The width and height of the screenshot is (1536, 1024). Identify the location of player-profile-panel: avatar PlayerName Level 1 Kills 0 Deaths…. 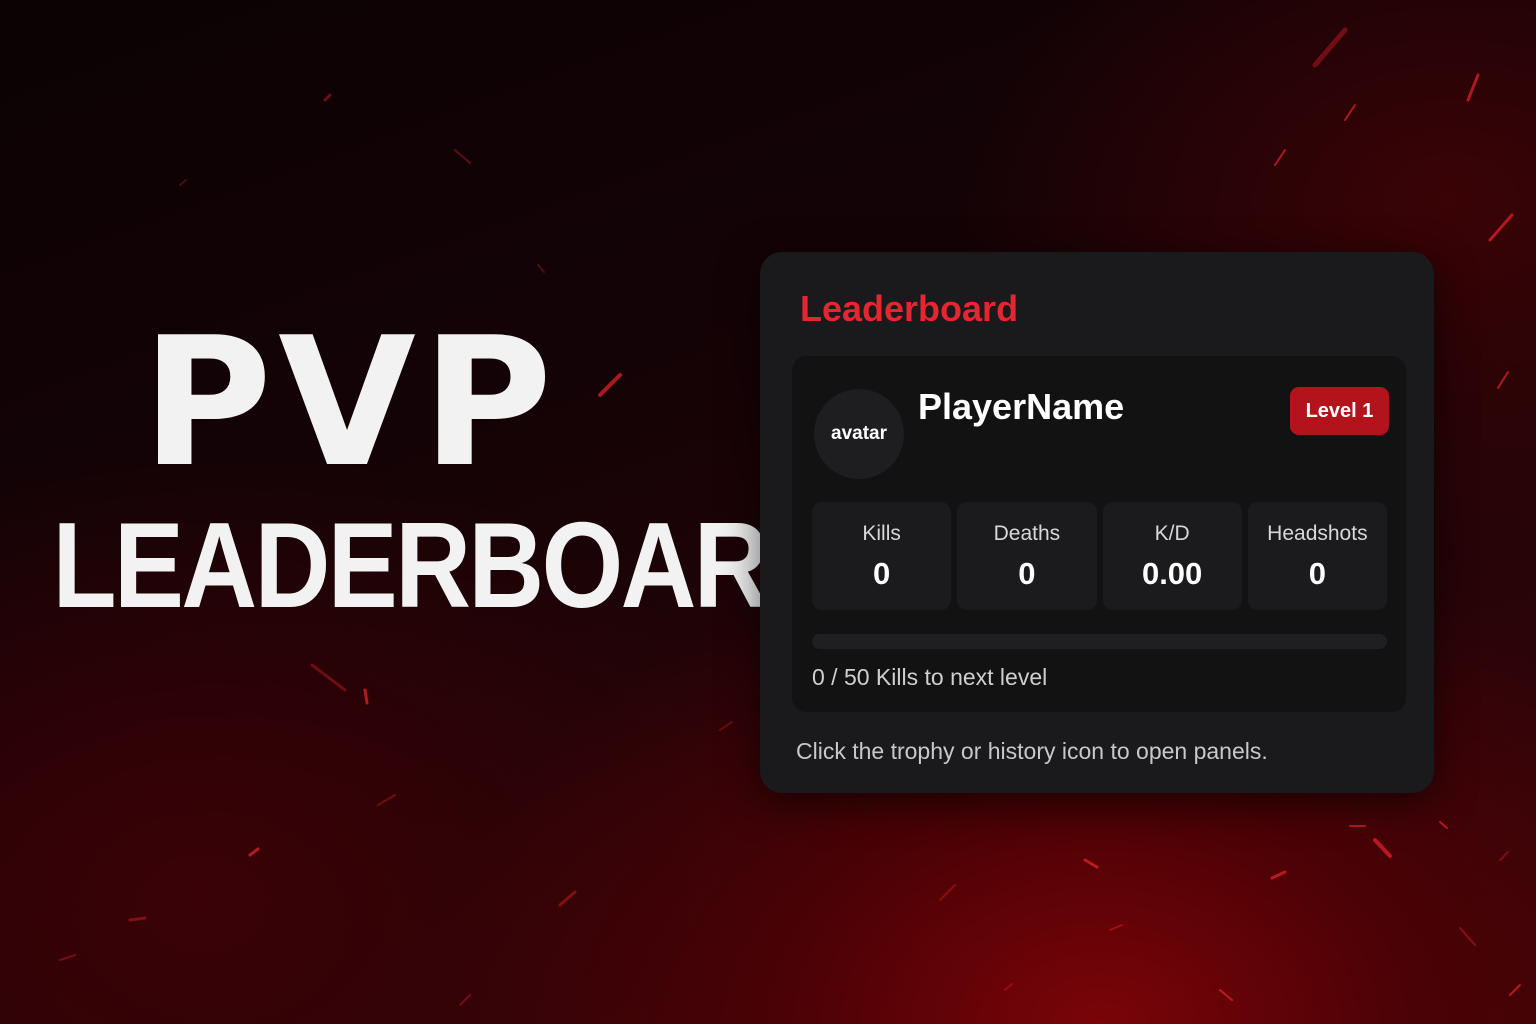
(1099, 534).